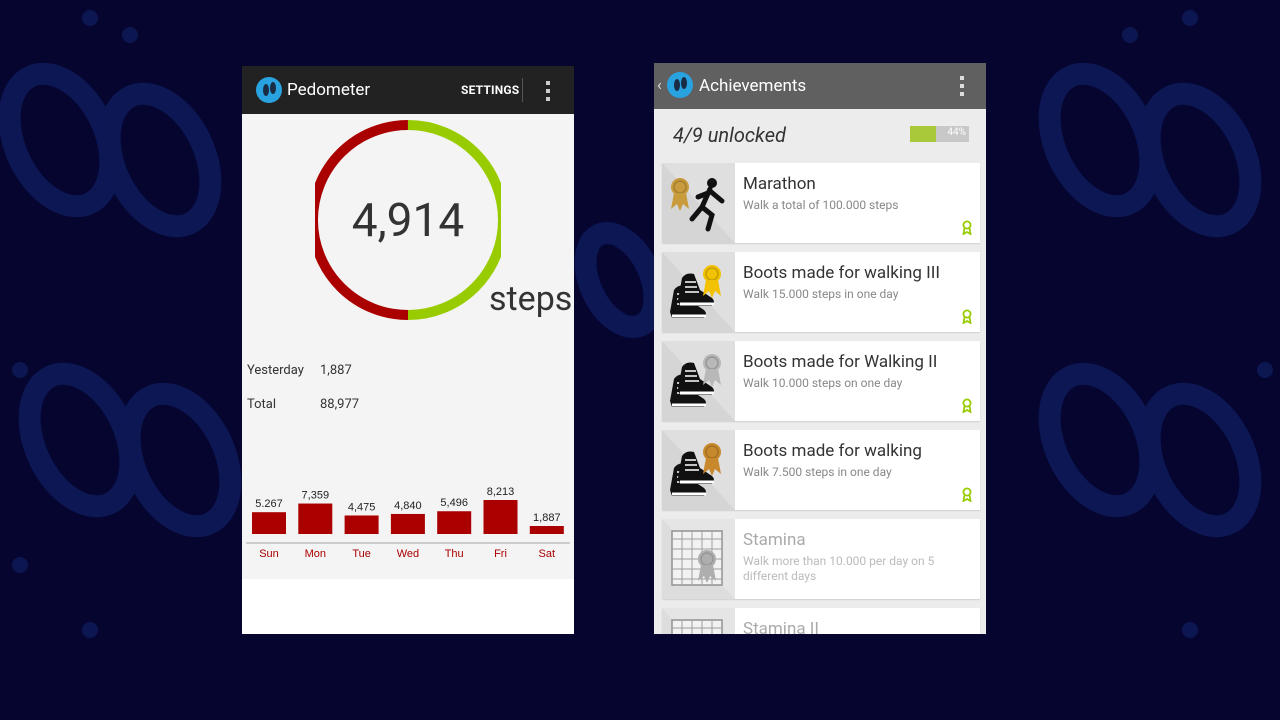 This screenshot has width=1280, height=720. I want to click on achievement-card: Stamina II, so click(821, 621).